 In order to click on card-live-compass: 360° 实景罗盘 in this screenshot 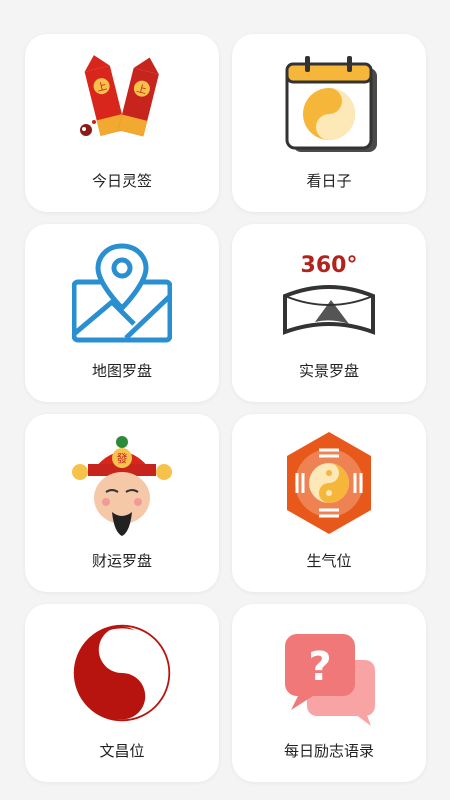, I will do `click(329, 313)`.